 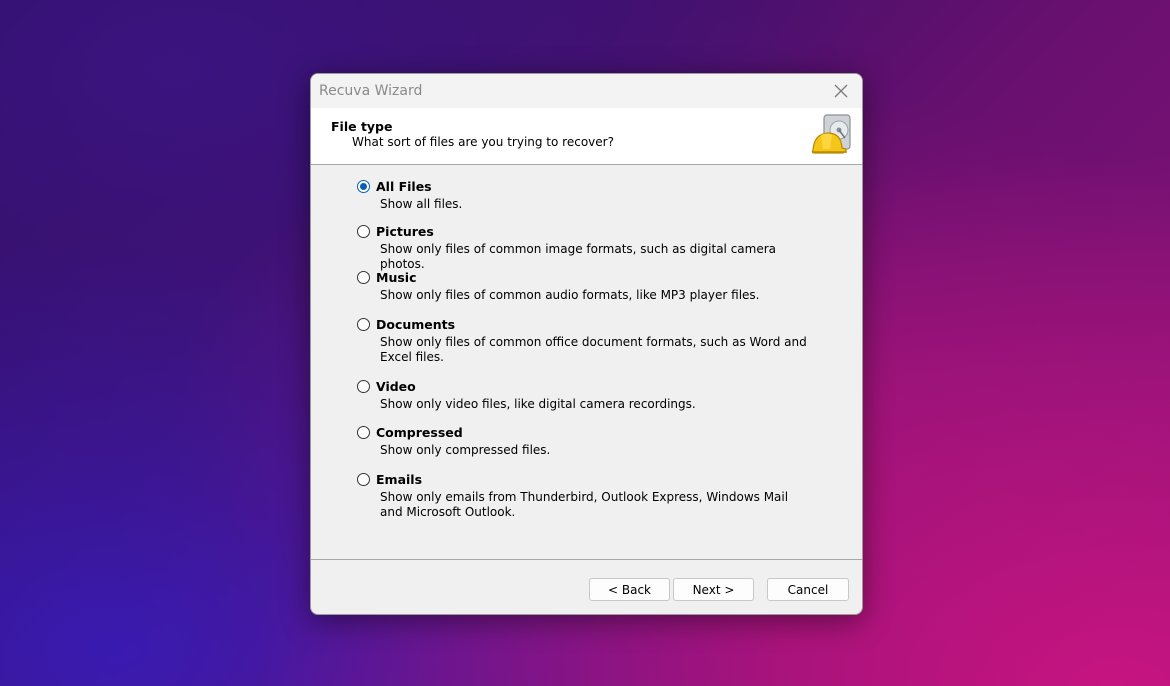 What do you see at coordinates (362, 126) in the screenshot?
I see `page-title: File type` at bounding box center [362, 126].